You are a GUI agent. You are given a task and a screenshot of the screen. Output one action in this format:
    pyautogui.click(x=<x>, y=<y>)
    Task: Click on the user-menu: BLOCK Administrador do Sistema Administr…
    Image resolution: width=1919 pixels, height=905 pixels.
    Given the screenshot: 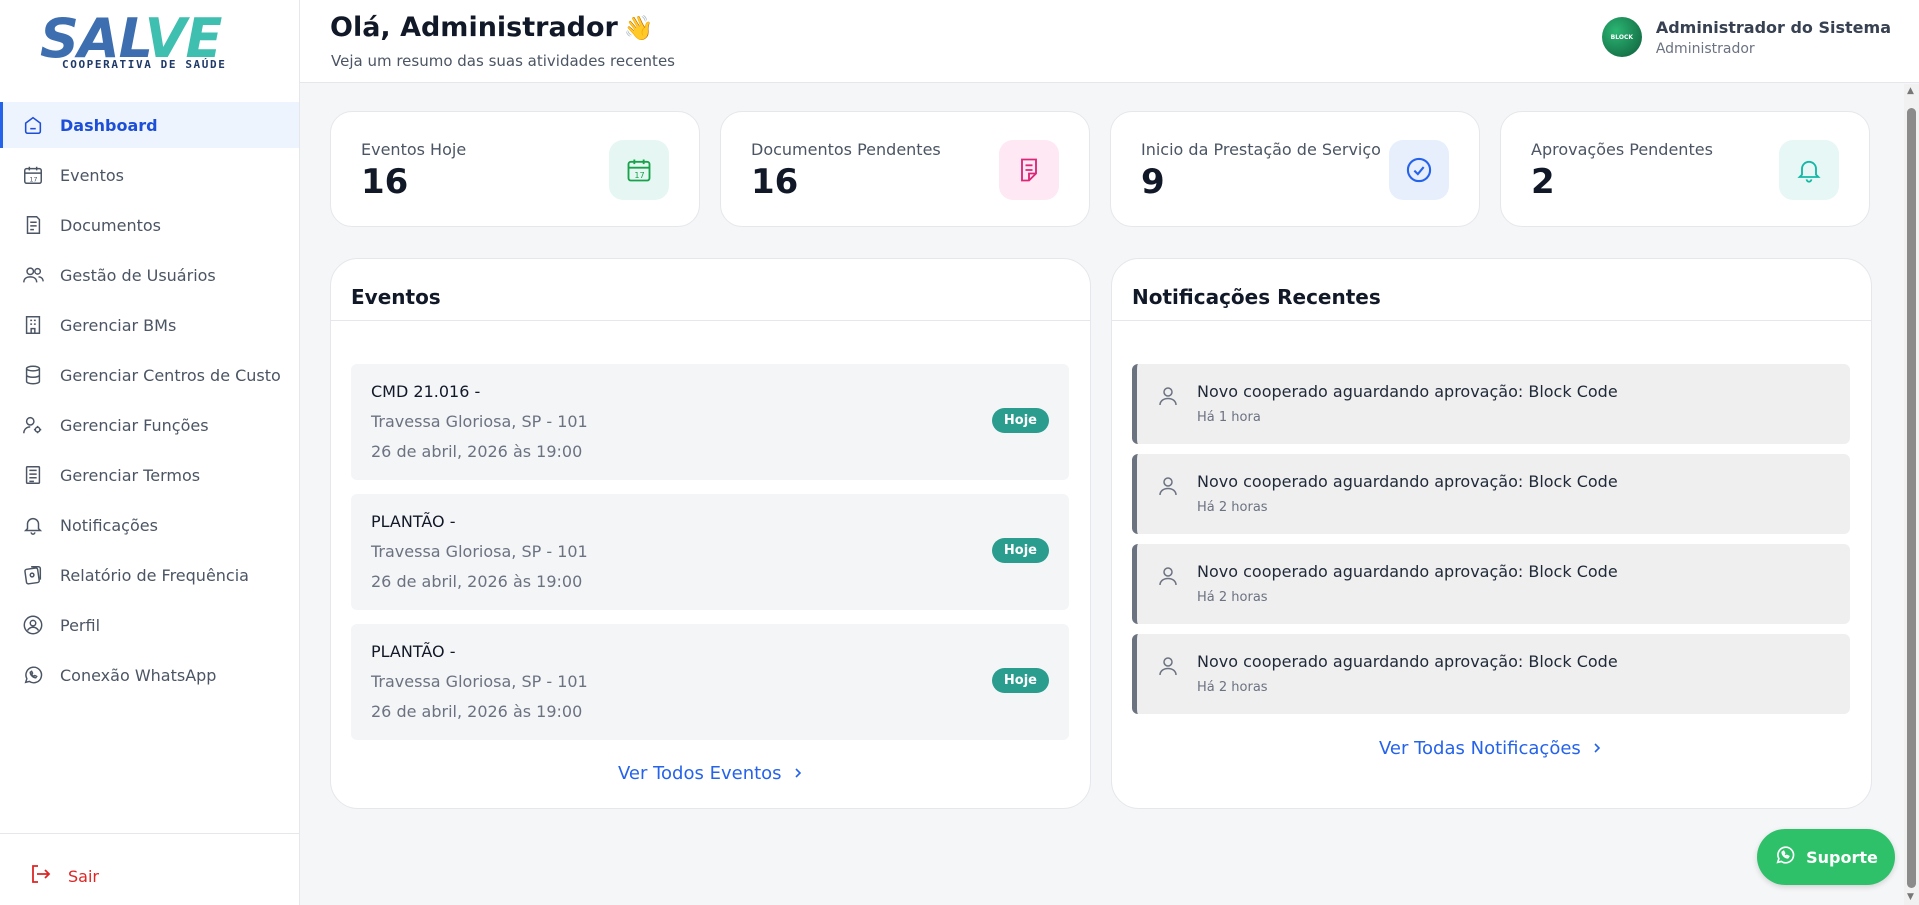 What is the action you would take?
    pyautogui.click(x=1746, y=37)
    